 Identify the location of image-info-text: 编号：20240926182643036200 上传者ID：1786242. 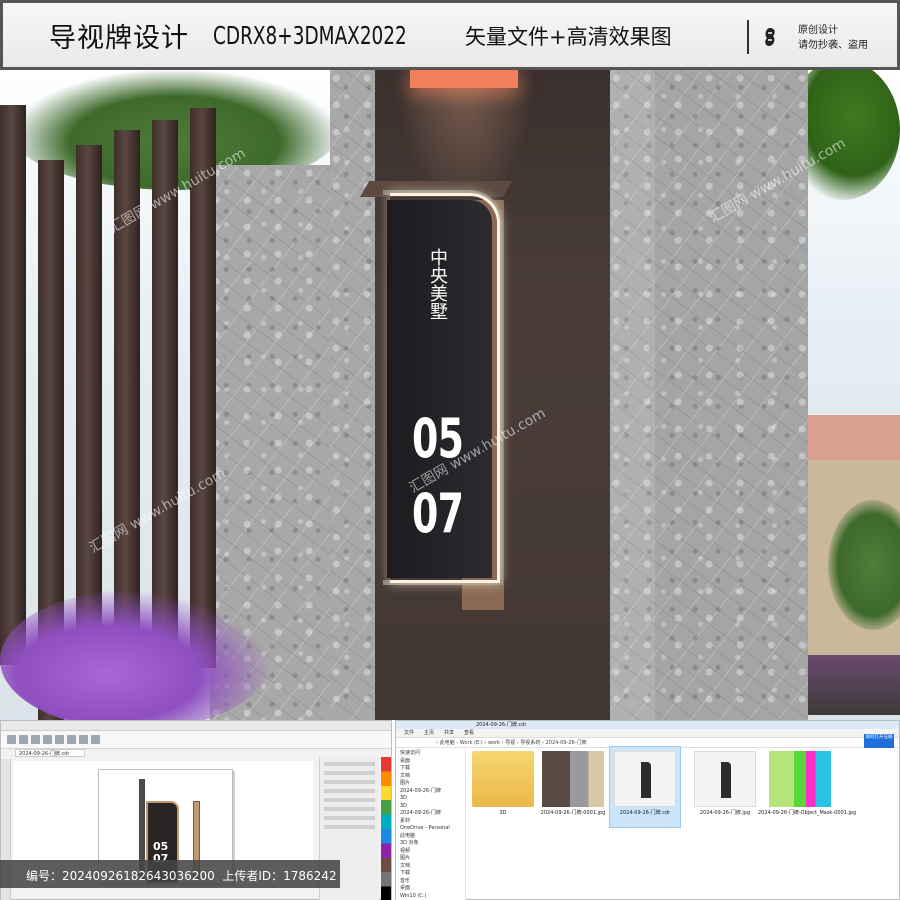
(181, 875).